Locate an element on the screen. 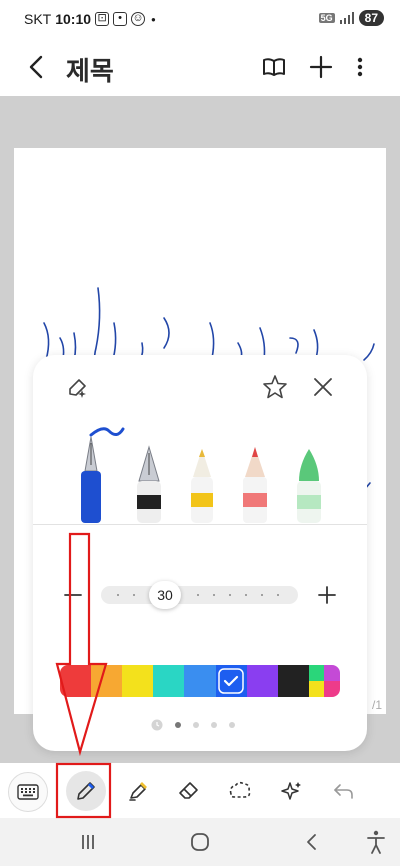  status-right: 5G 87 is located at coordinates (351, 18).